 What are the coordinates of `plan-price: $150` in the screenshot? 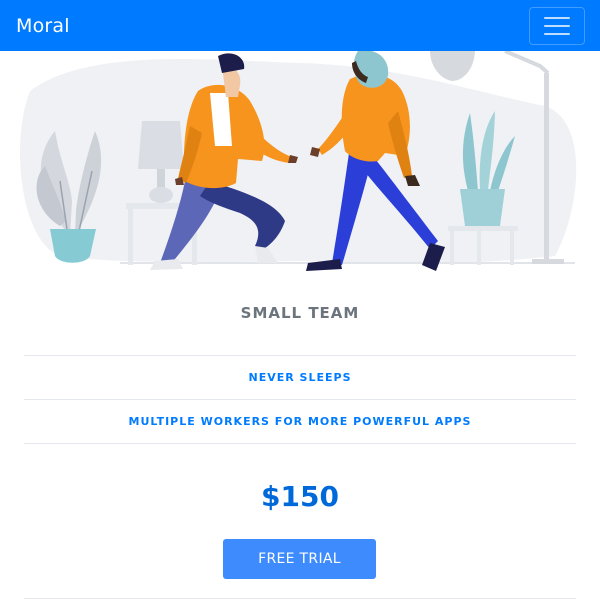 It's located at (300, 496).